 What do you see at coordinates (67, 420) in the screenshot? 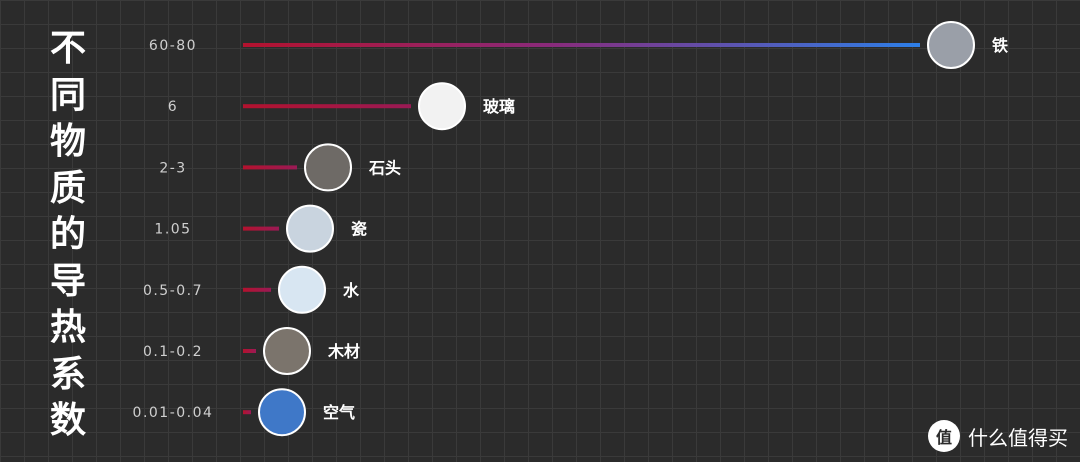
I see `title-char: 数` at bounding box center [67, 420].